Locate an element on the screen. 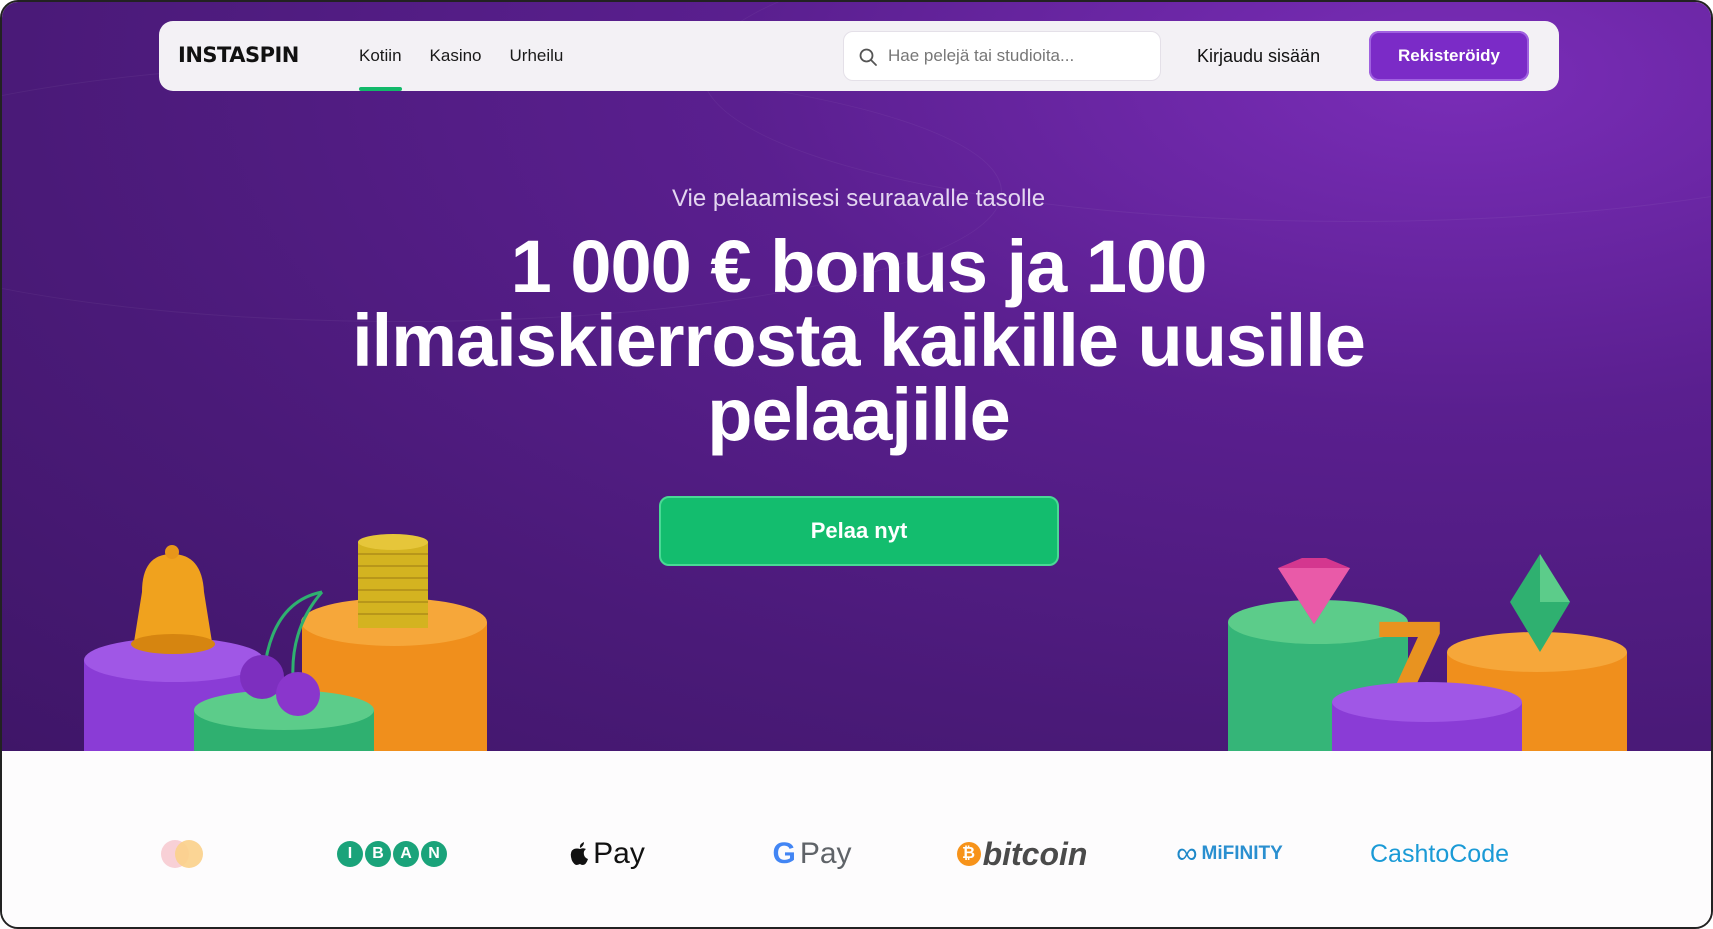 Image resolution: width=1713 pixels, height=929 pixels. google-pay-logo: G Pay is located at coordinates (812, 854).